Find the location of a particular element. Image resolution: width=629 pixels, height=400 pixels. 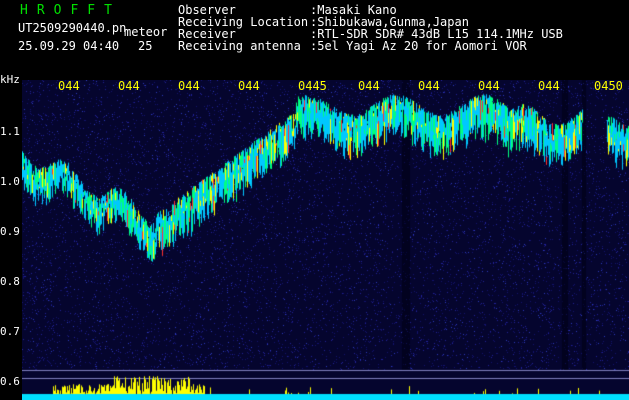

datetime: 25.09.29 04:40 is located at coordinates (69, 46).